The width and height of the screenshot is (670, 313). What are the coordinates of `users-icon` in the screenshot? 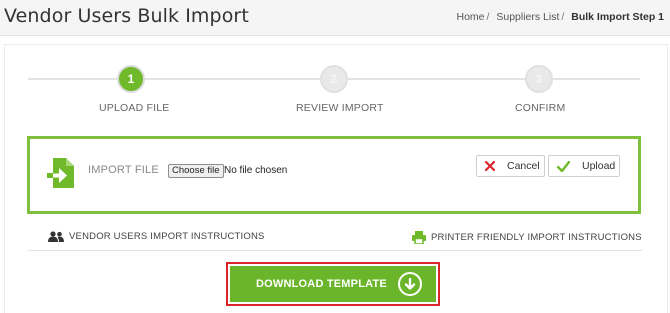 It's located at (56, 236).